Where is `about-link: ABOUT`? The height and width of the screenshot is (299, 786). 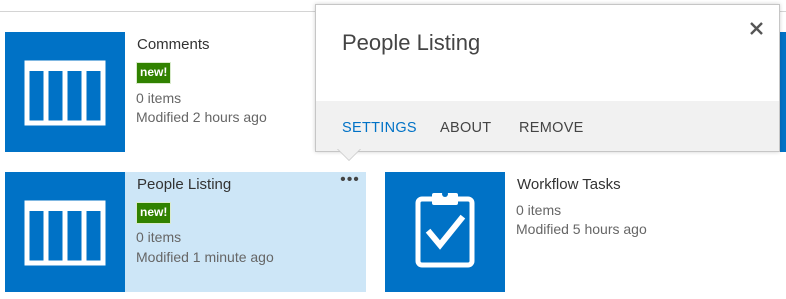 about-link: ABOUT is located at coordinates (465, 128).